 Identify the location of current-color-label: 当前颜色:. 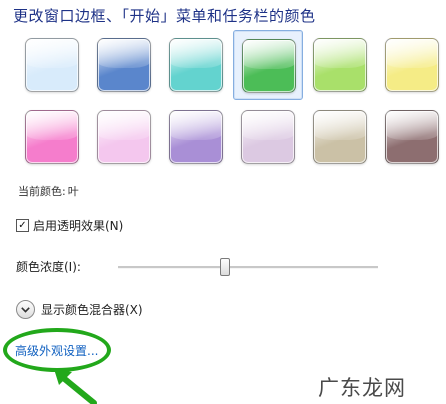
(42, 191).